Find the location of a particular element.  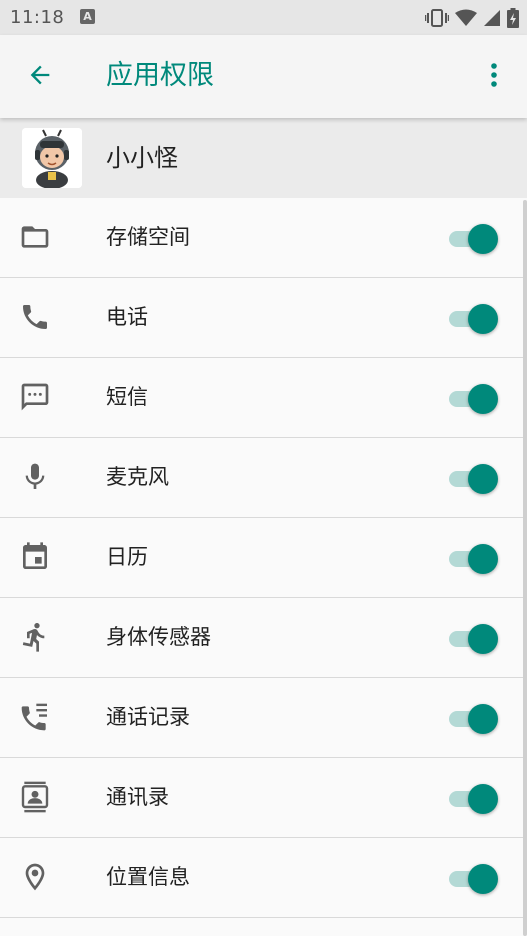

system-icons is located at coordinates (472, 18).